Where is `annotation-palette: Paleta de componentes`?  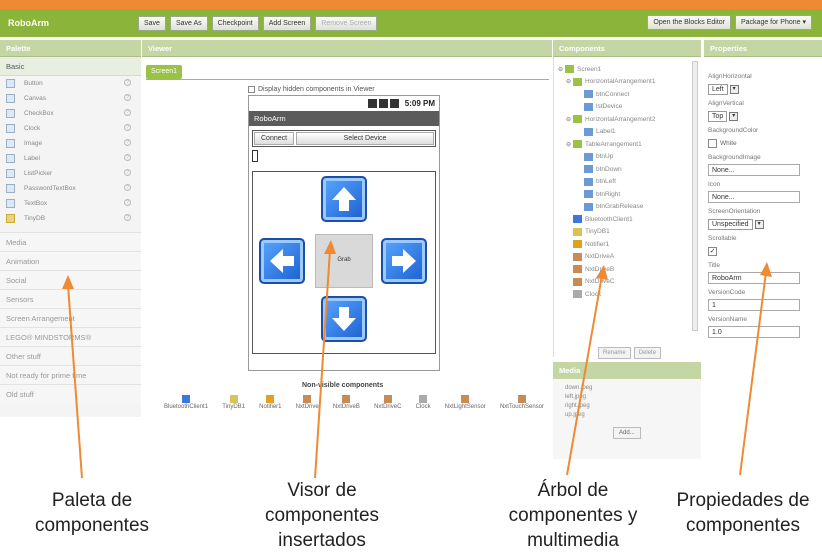 annotation-palette: Paleta de componentes is located at coordinates (92, 513).